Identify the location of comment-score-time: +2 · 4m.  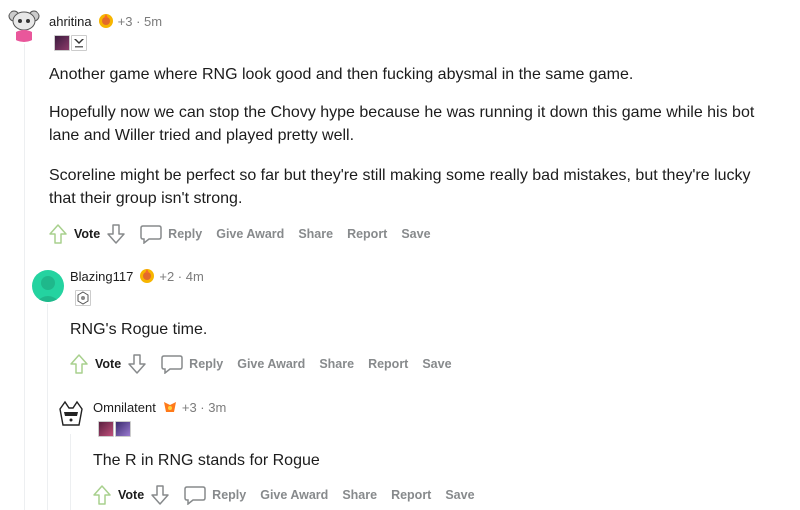
(181, 276).